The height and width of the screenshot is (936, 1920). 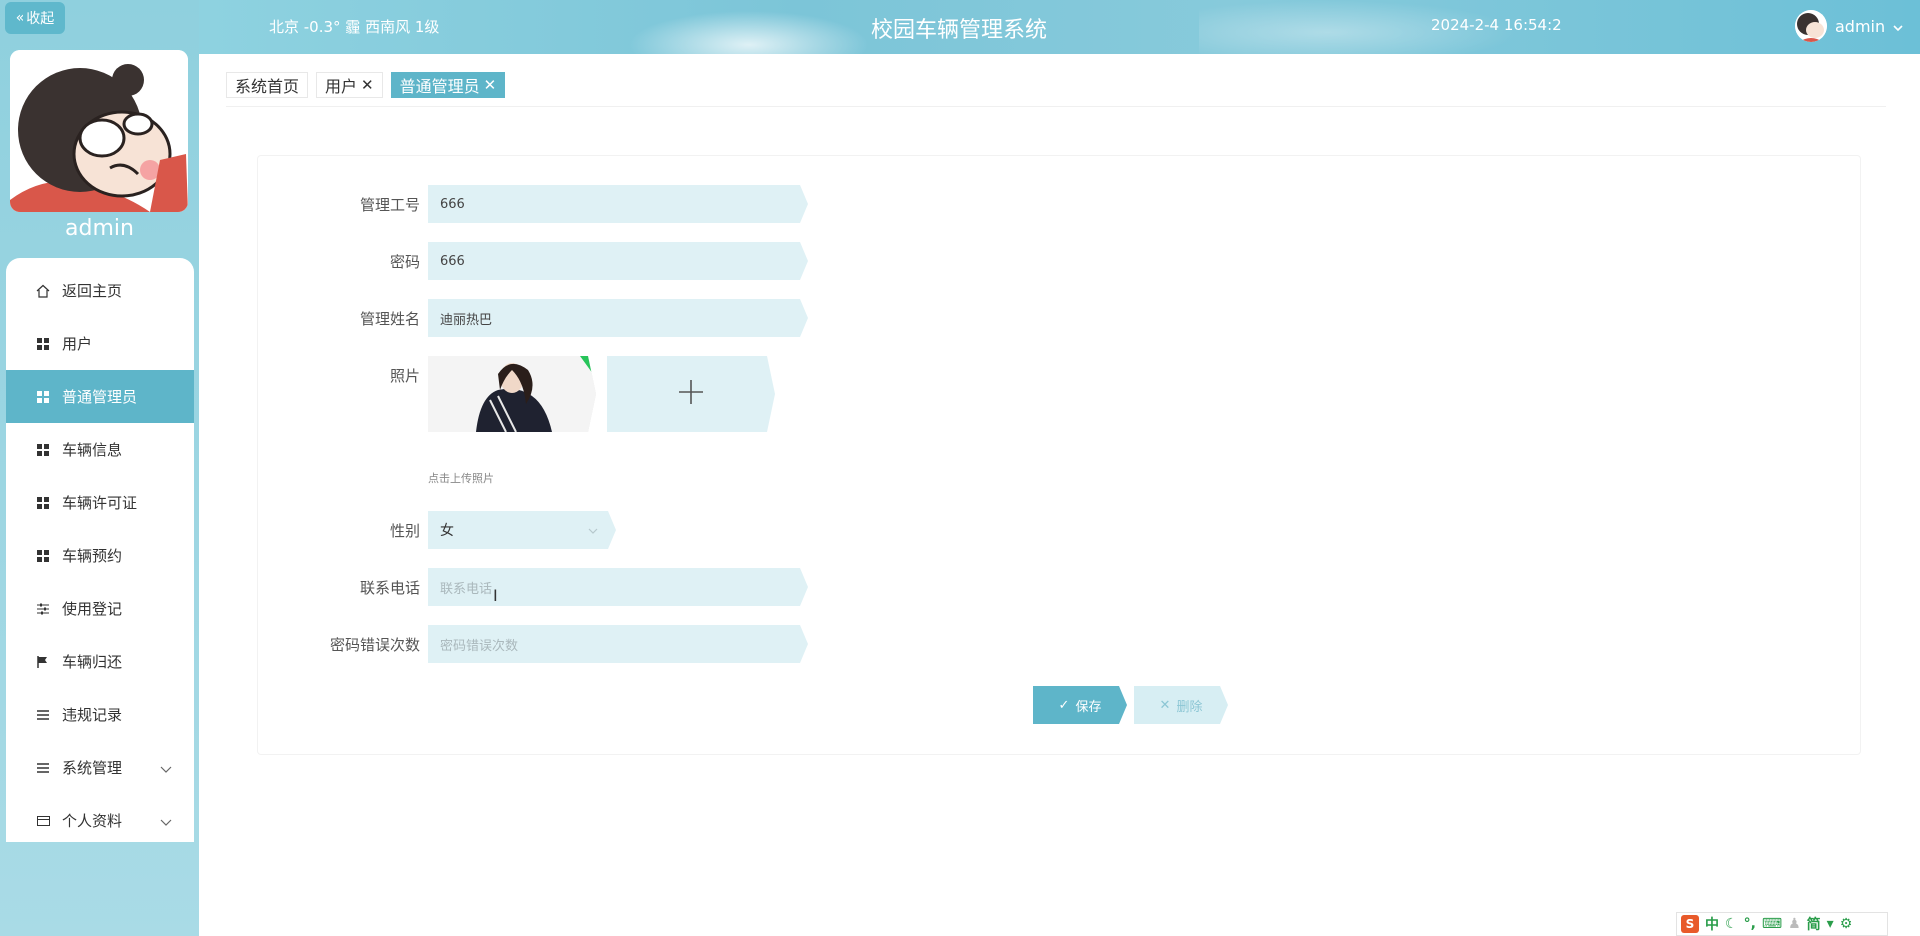 I want to click on upload-hint: 点击上传照片, so click(x=461, y=478).